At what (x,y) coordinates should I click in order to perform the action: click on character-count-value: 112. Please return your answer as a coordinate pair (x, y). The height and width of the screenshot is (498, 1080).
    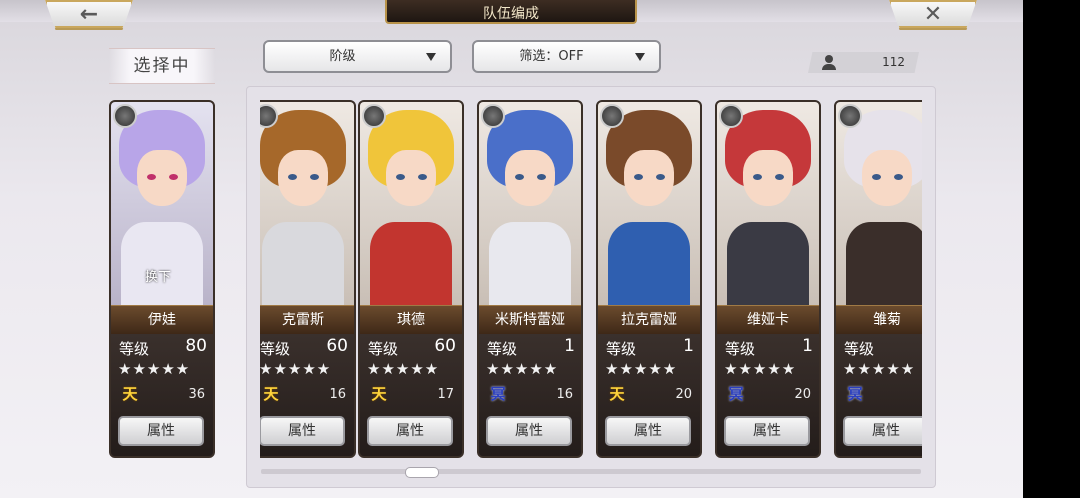
    Looking at the image, I should click on (893, 62).